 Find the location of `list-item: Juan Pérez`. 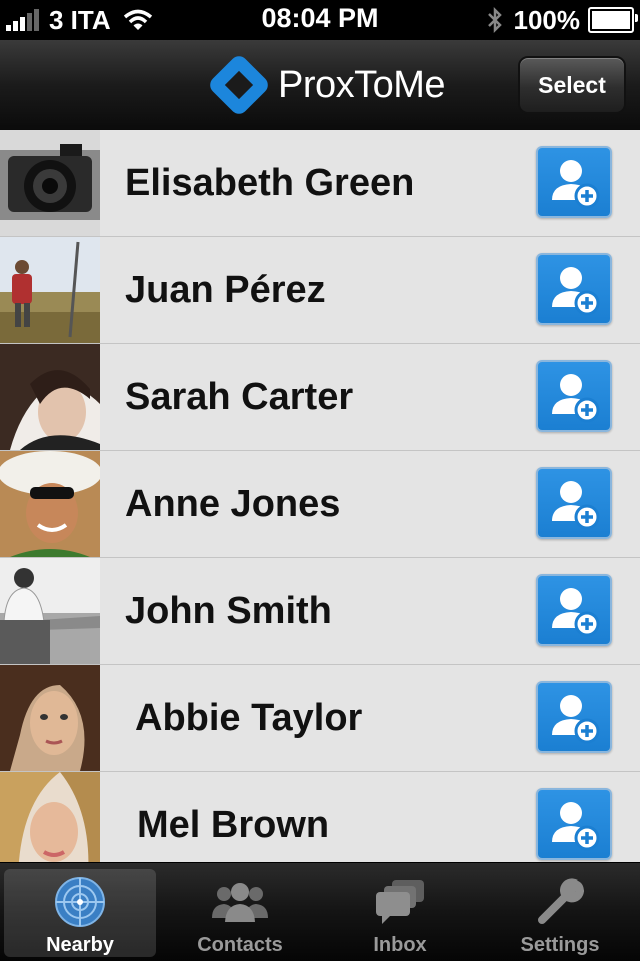

list-item: Juan Pérez is located at coordinates (320, 290).